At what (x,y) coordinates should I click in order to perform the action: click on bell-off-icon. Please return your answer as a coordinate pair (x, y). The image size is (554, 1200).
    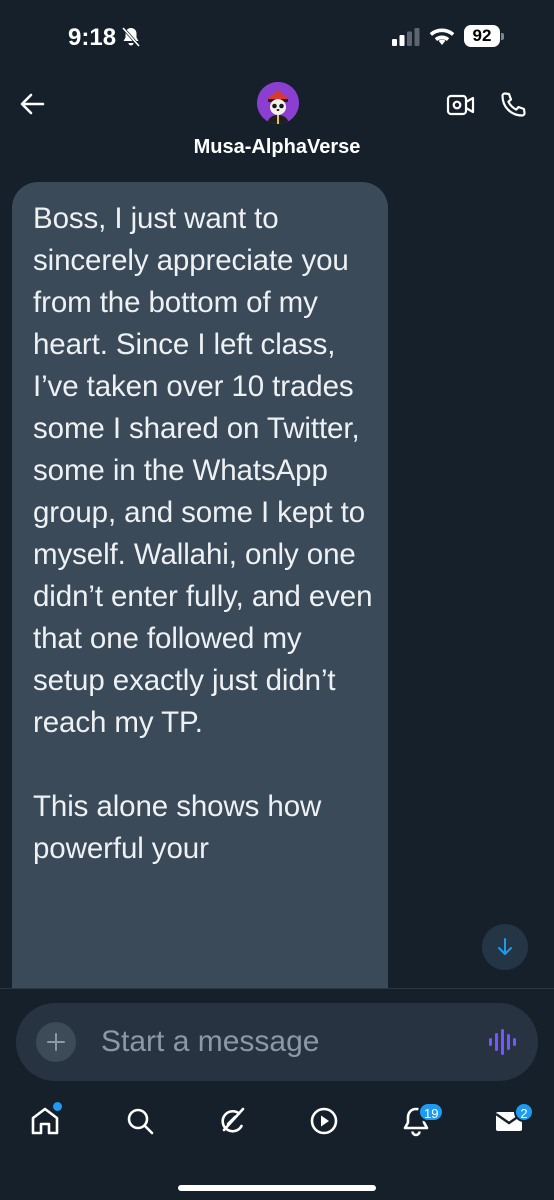
    Looking at the image, I should click on (131, 39).